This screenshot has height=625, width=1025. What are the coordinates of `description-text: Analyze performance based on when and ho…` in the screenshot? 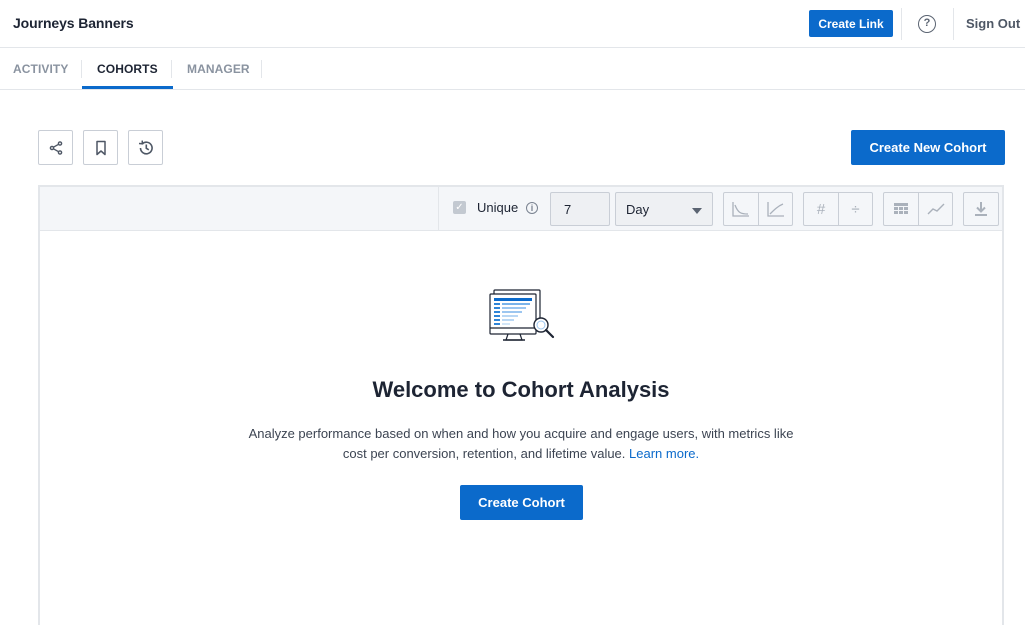 It's located at (521, 443).